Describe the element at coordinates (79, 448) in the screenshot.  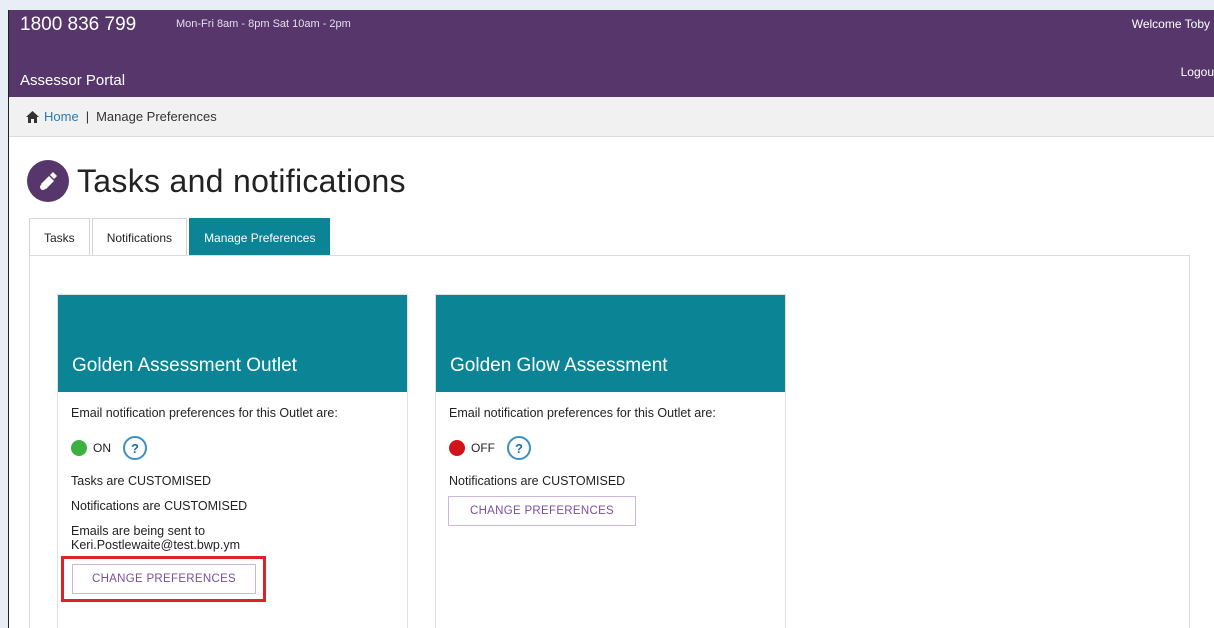
I see `status-on-indicator` at that location.